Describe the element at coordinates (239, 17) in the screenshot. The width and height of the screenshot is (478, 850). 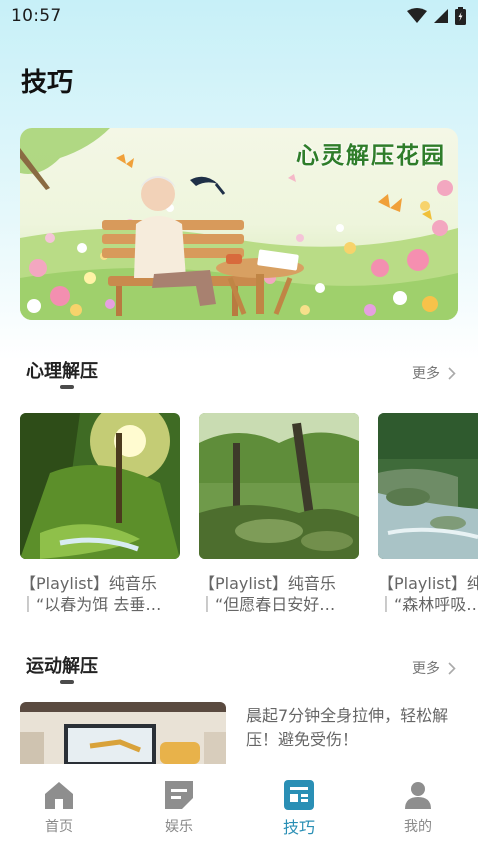
I see `status-bar: 10:57` at that location.